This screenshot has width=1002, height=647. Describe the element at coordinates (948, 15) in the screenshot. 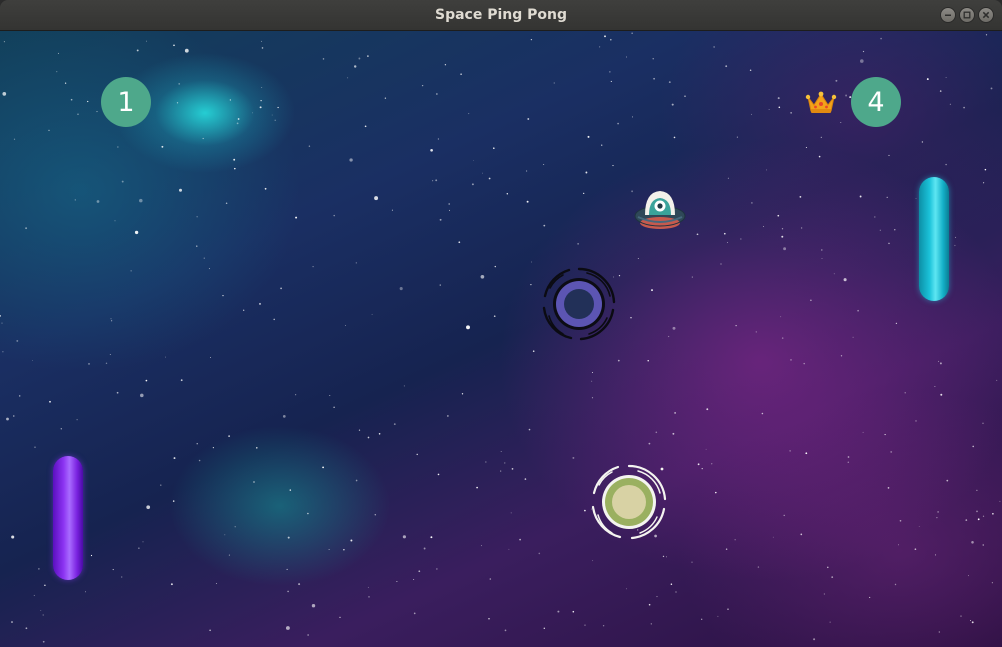

I see `minimize-button` at that location.